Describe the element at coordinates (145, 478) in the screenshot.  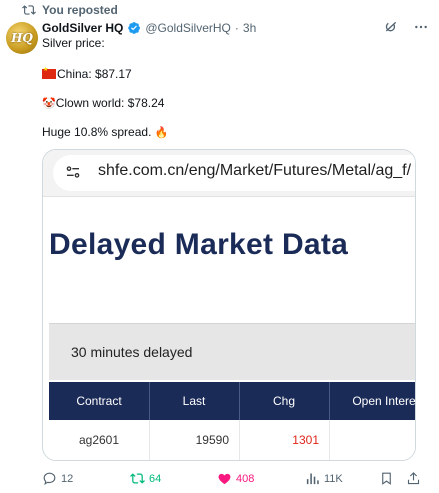
I see `repost-button: 64` at that location.